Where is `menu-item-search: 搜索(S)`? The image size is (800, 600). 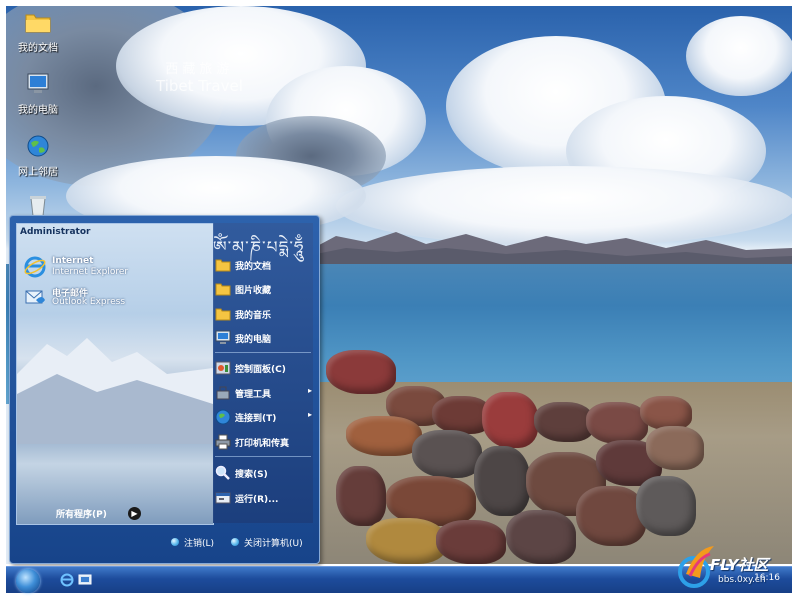 menu-item-search: 搜索(S) is located at coordinates (265, 474).